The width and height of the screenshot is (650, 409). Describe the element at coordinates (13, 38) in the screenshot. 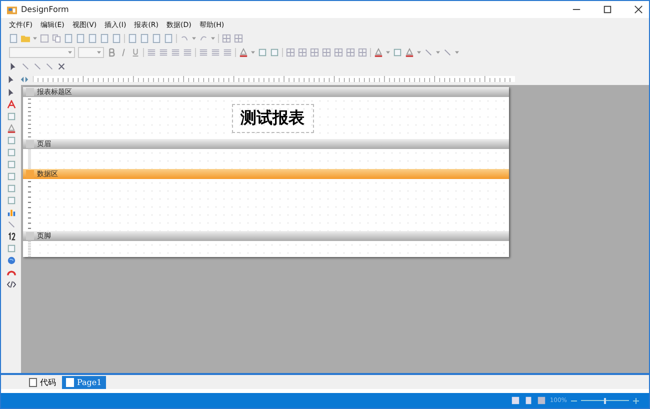

I see `document-icon` at that location.